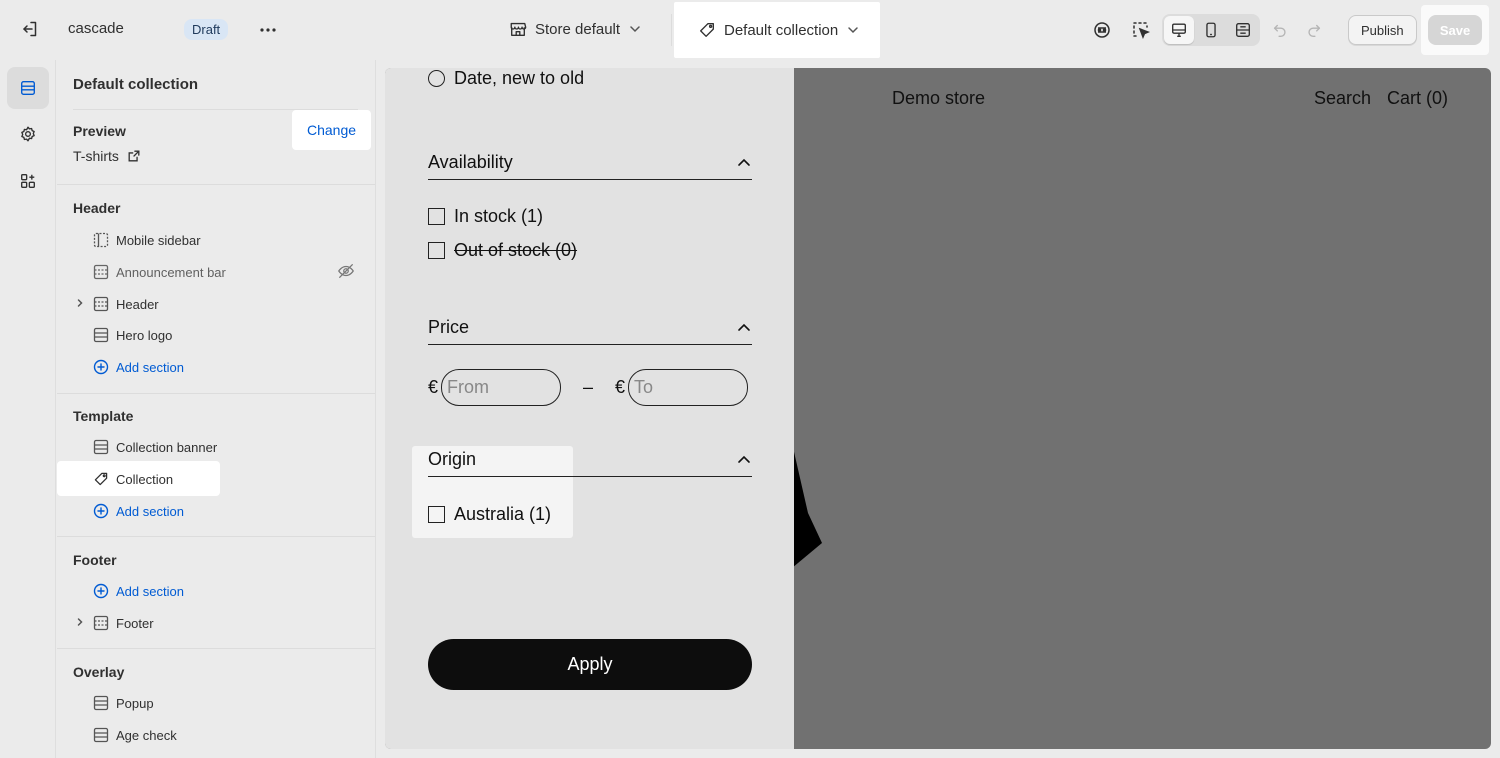 The width and height of the screenshot is (1500, 758). Describe the element at coordinates (150, 511) in the screenshot. I see `add-section-label: Add section` at that location.